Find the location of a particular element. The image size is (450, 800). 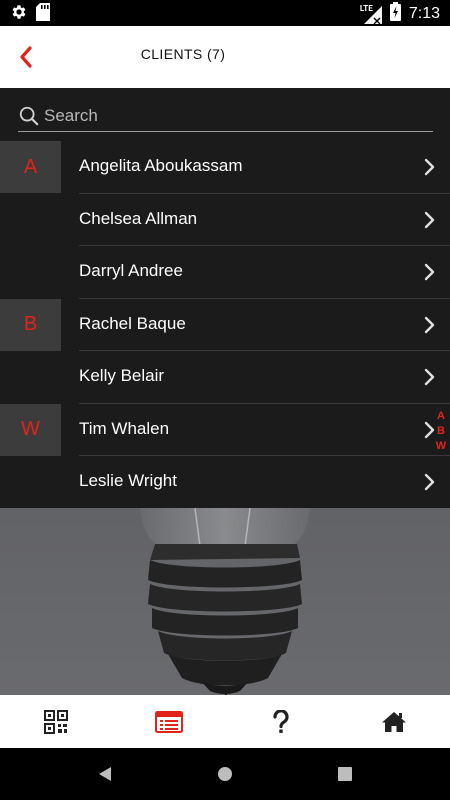

search-icon is located at coordinates (29, 115).